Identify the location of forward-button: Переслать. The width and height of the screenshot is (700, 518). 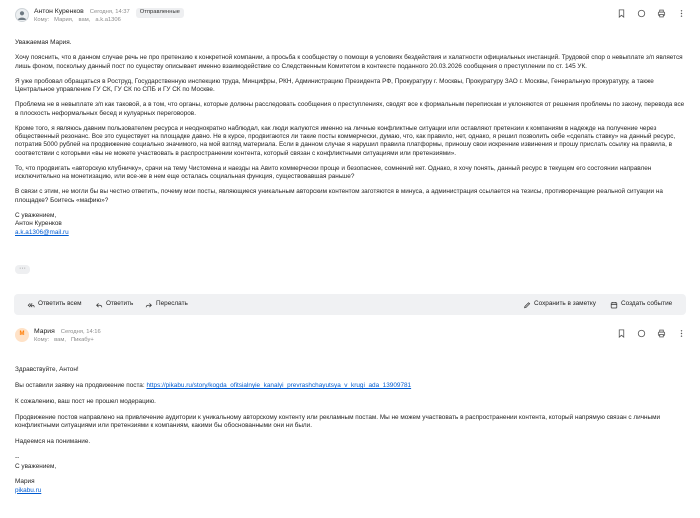
(166, 304).